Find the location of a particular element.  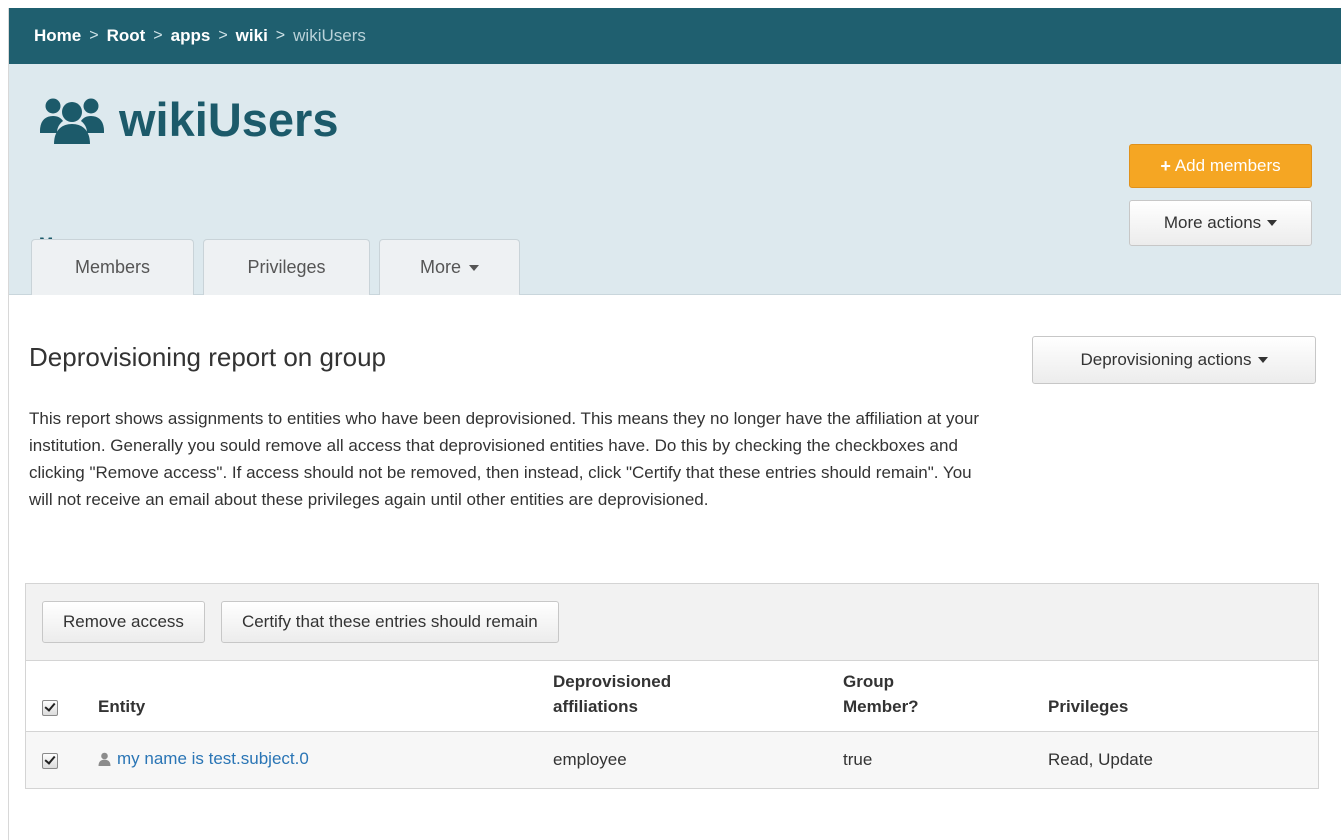

add-members-button: + Add members is located at coordinates (1220, 166).